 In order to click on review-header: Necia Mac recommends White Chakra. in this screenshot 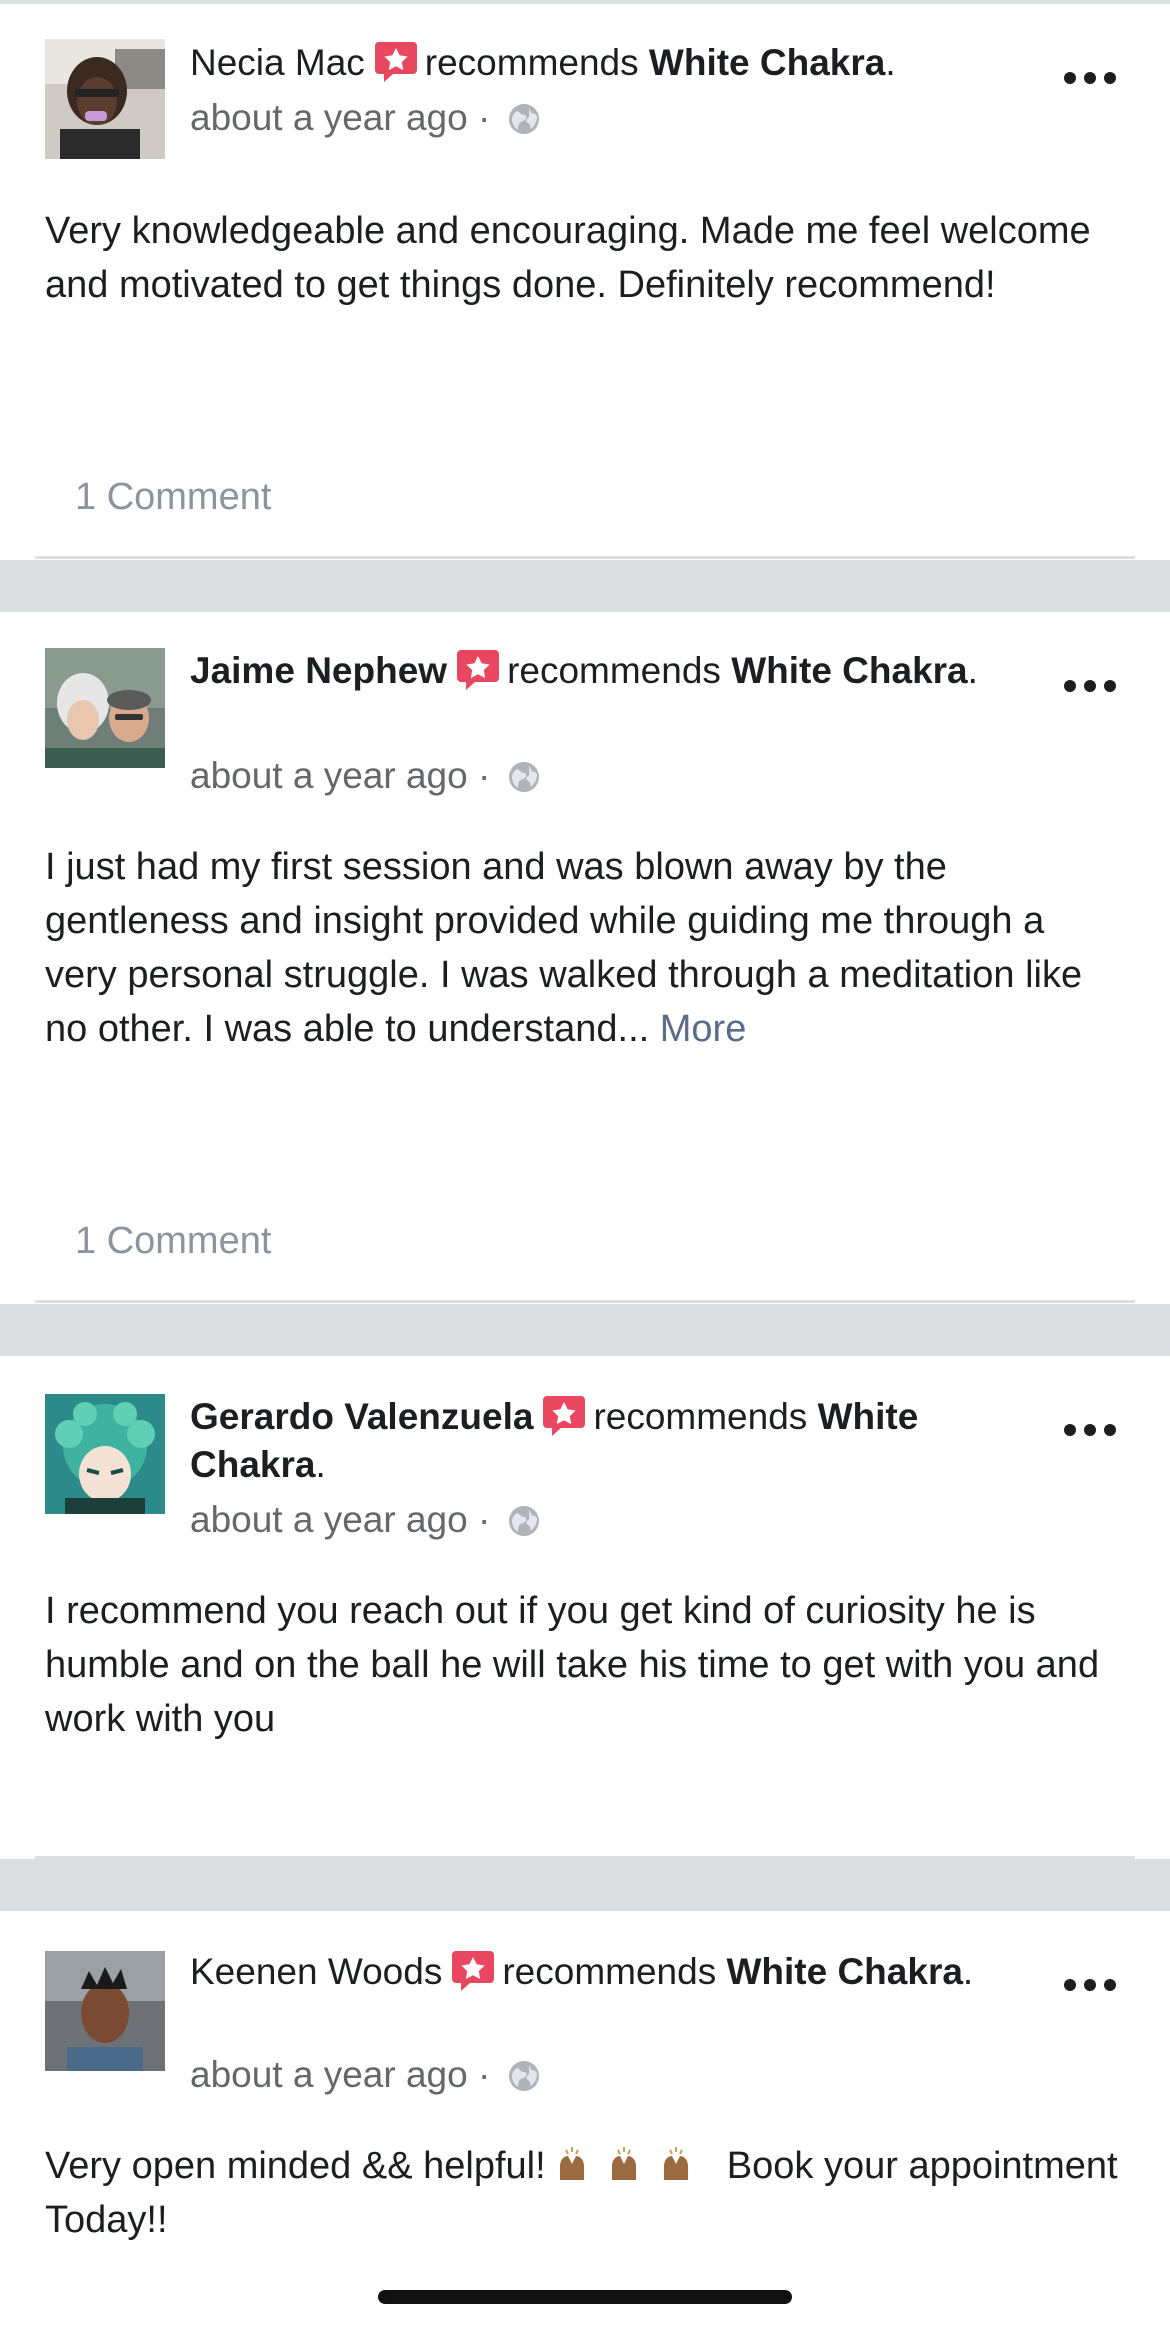, I will do `click(620, 62)`.